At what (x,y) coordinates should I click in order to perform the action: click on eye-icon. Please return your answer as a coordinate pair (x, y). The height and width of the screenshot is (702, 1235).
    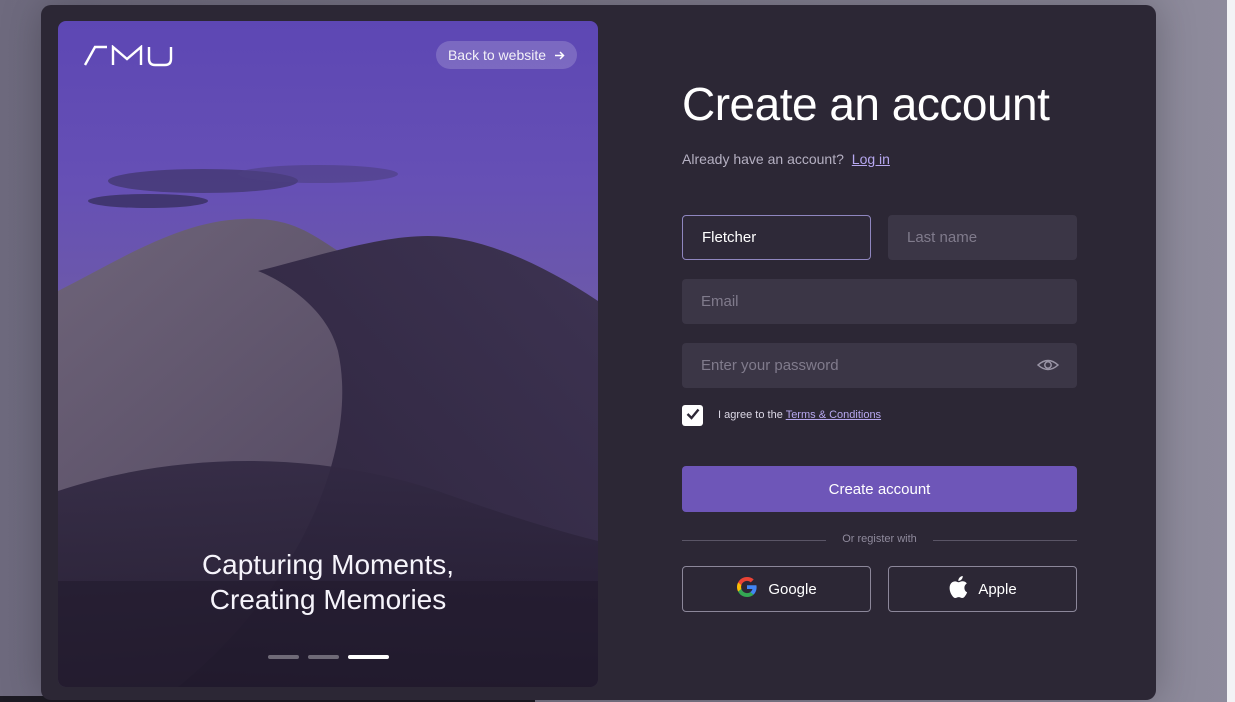
    Looking at the image, I should click on (1048, 367).